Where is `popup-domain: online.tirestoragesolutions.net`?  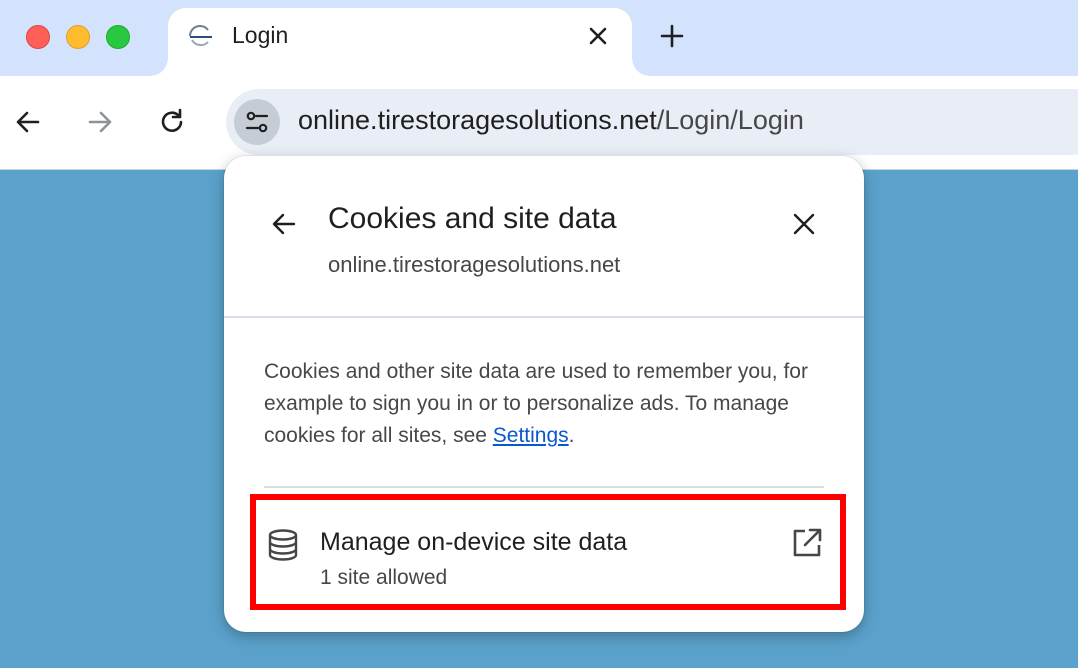
popup-domain: online.tirestoragesolutions.net is located at coordinates (474, 264).